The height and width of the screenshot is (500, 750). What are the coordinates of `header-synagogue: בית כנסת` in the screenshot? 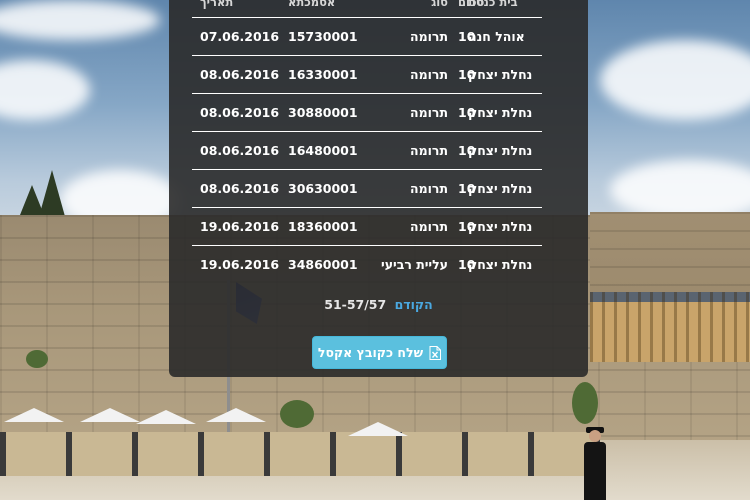 It's located at (493, 4).